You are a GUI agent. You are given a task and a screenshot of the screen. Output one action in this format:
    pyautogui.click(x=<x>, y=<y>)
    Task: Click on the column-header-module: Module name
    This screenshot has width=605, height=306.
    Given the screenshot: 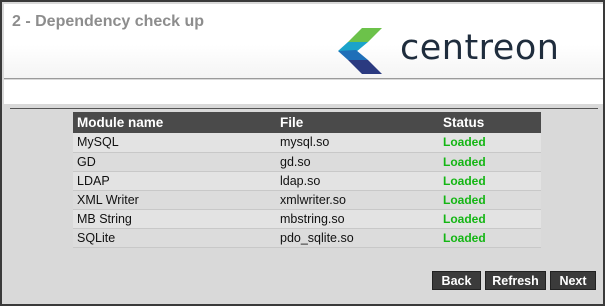 What is the action you would take?
    pyautogui.click(x=174, y=122)
    